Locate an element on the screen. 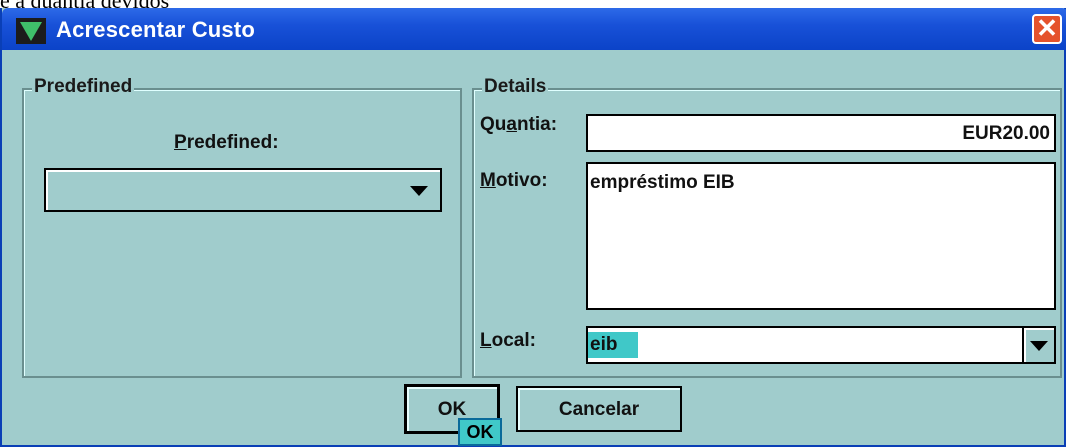 This screenshot has width=1066, height=447. app-logo-icon is located at coordinates (31, 31).